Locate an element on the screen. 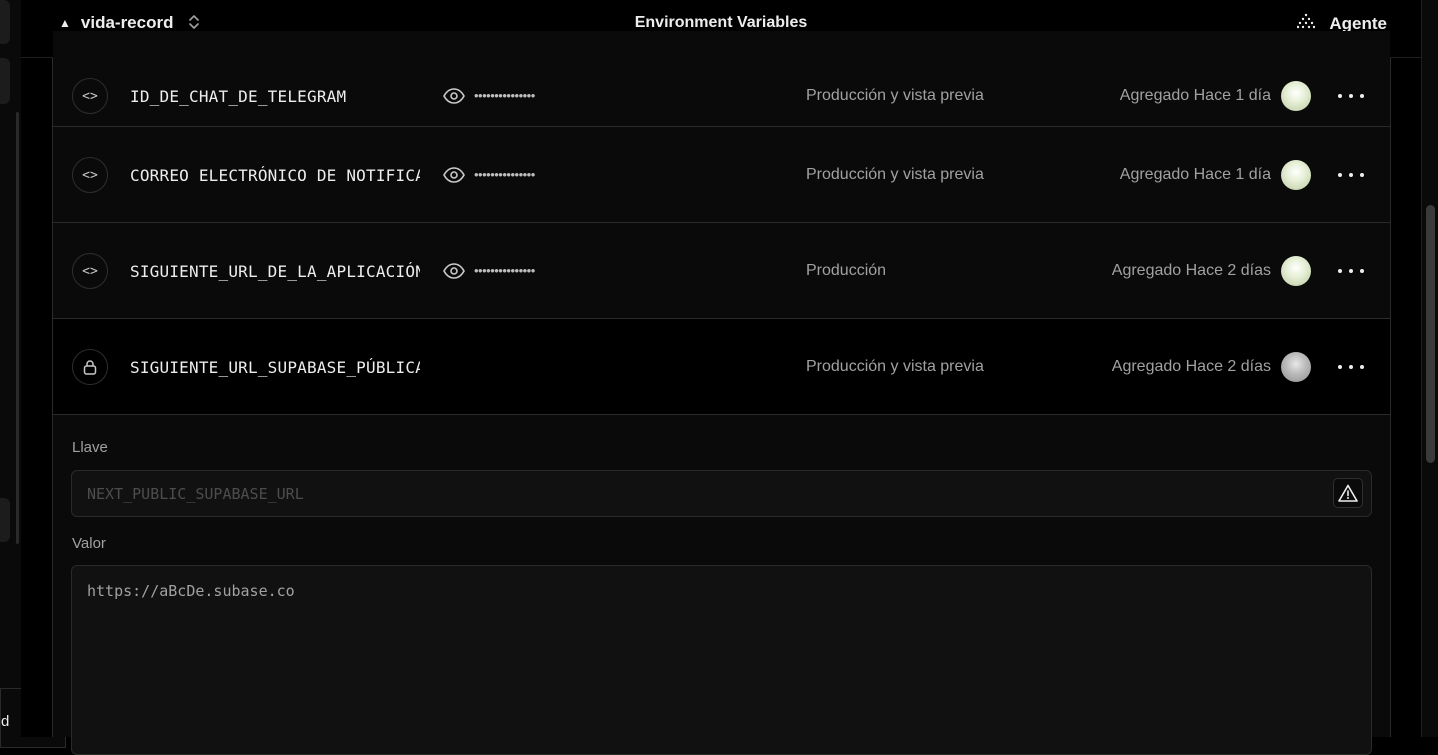  page-scrollbar is located at coordinates (1429, 368).